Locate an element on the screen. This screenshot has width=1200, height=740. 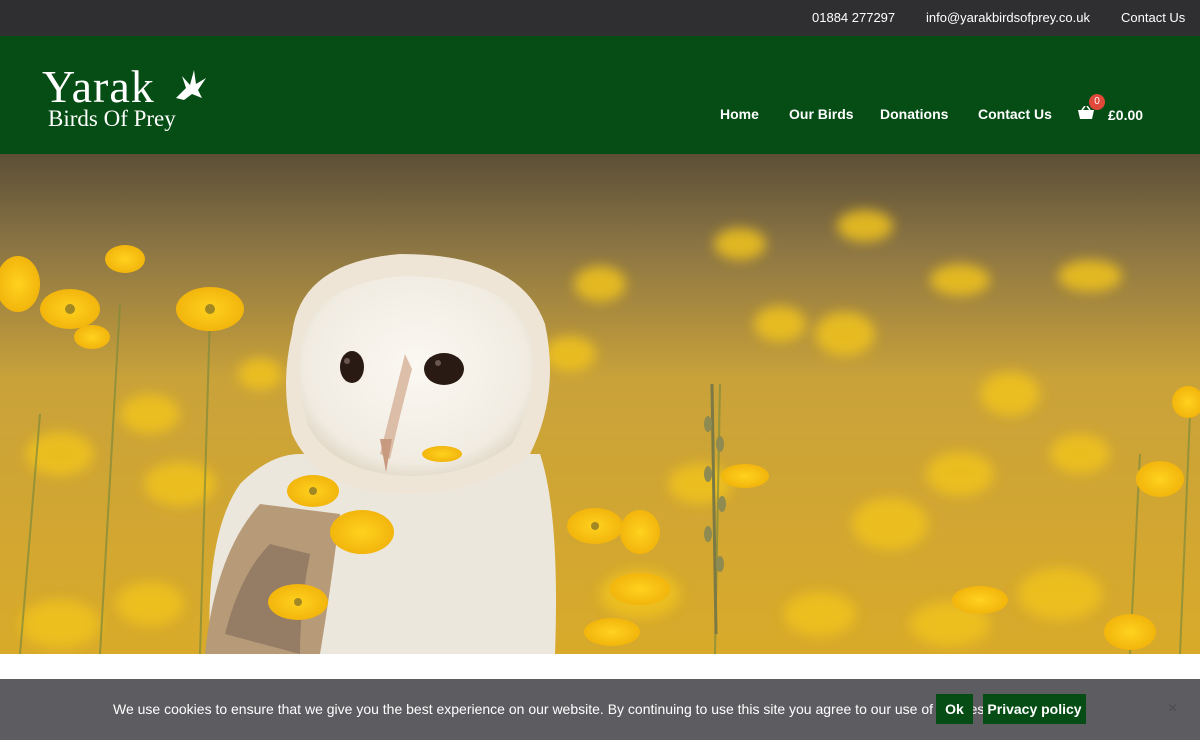
close-icon: × is located at coordinates (1172, 709).